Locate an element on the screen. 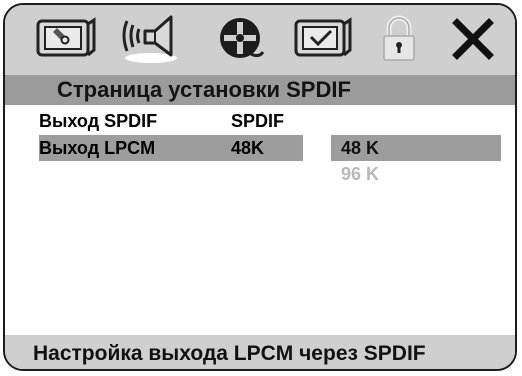 This screenshot has height=376, width=522. option-96k: 96 K is located at coordinates (416, 174).